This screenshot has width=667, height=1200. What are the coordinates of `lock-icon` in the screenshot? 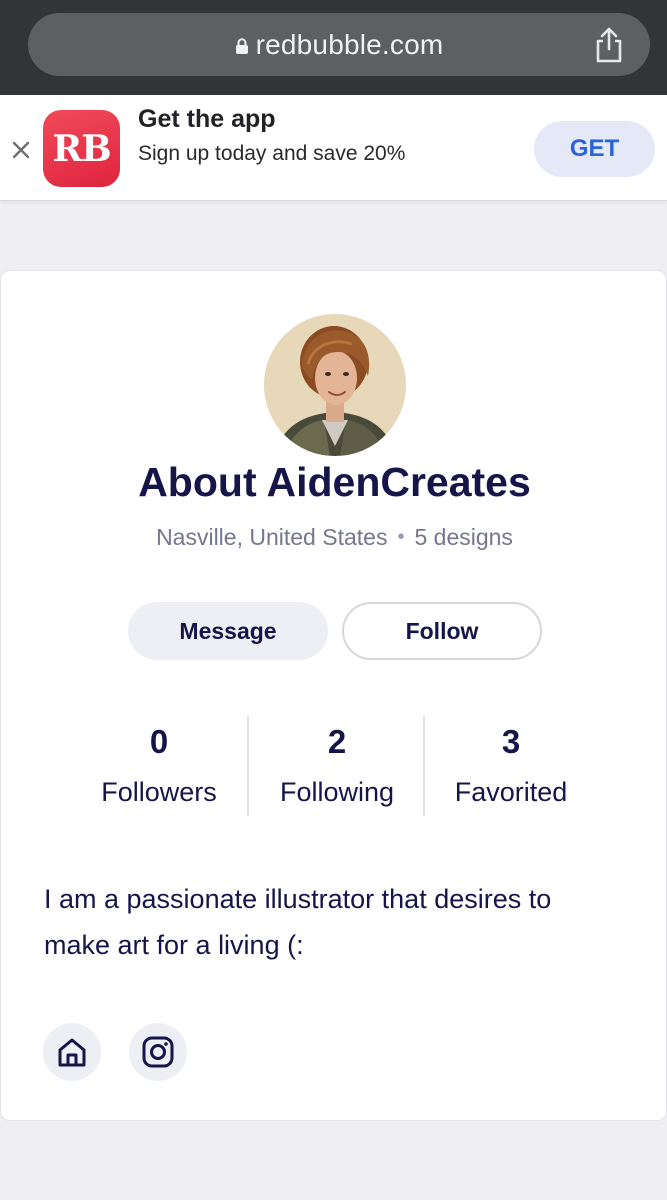 It's located at (241, 45).